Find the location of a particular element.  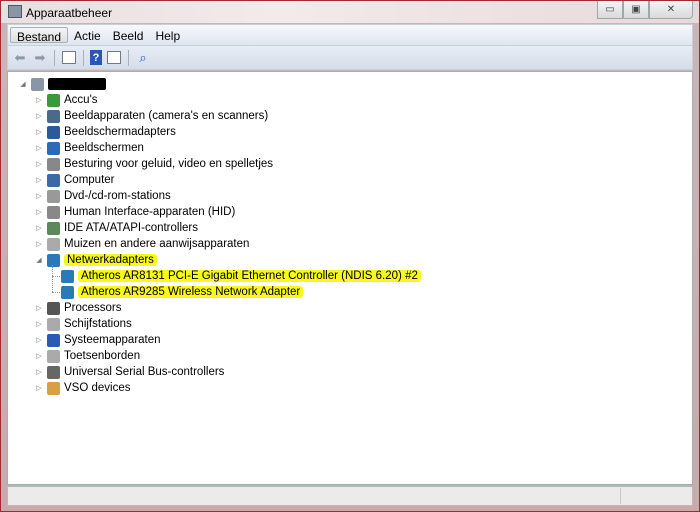

tree-item-label: Computer is located at coordinates (89, 180).